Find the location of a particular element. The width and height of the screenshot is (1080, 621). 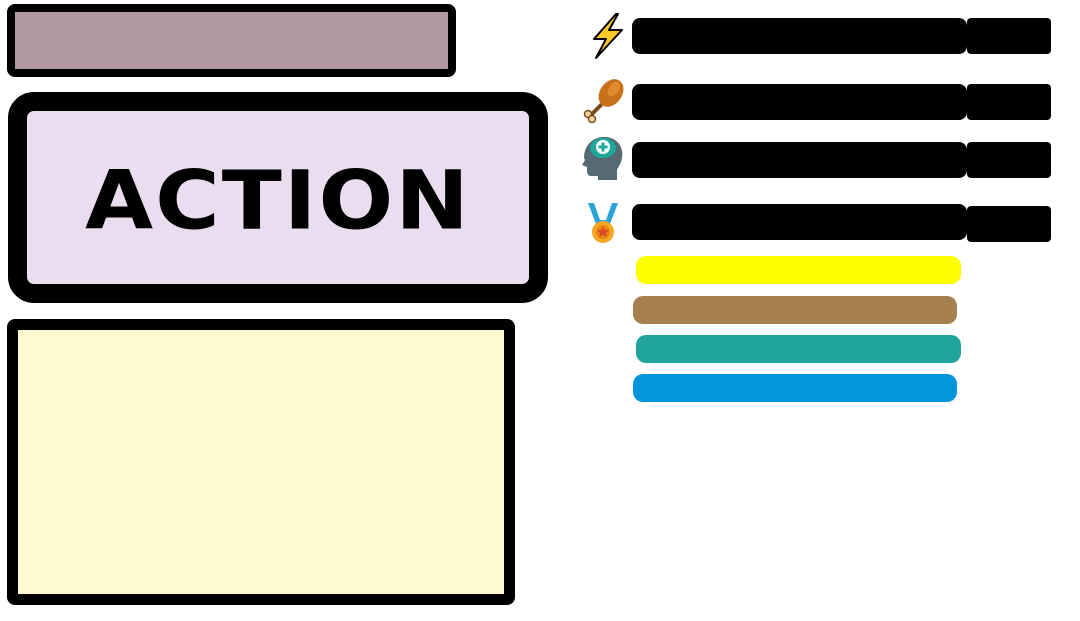

chicken-leg-icon is located at coordinates (603, 101).